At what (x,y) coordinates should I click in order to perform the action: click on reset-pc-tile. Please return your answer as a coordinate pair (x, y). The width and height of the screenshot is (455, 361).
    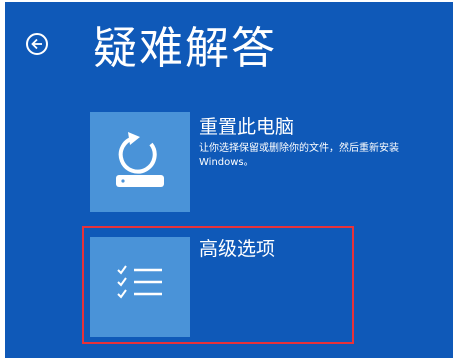
    Looking at the image, I should click on (140, 162).